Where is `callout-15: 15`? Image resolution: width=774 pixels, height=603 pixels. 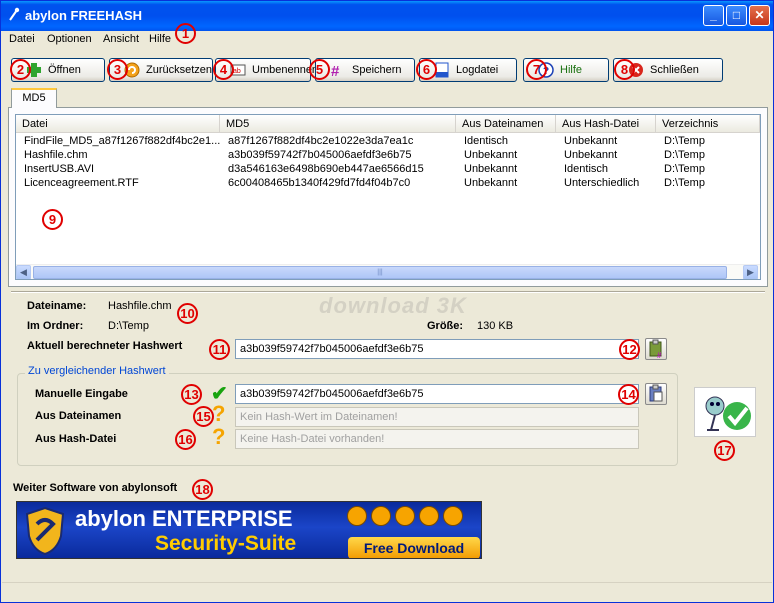
callout-15: 15 is located at coordinates (203, 416).